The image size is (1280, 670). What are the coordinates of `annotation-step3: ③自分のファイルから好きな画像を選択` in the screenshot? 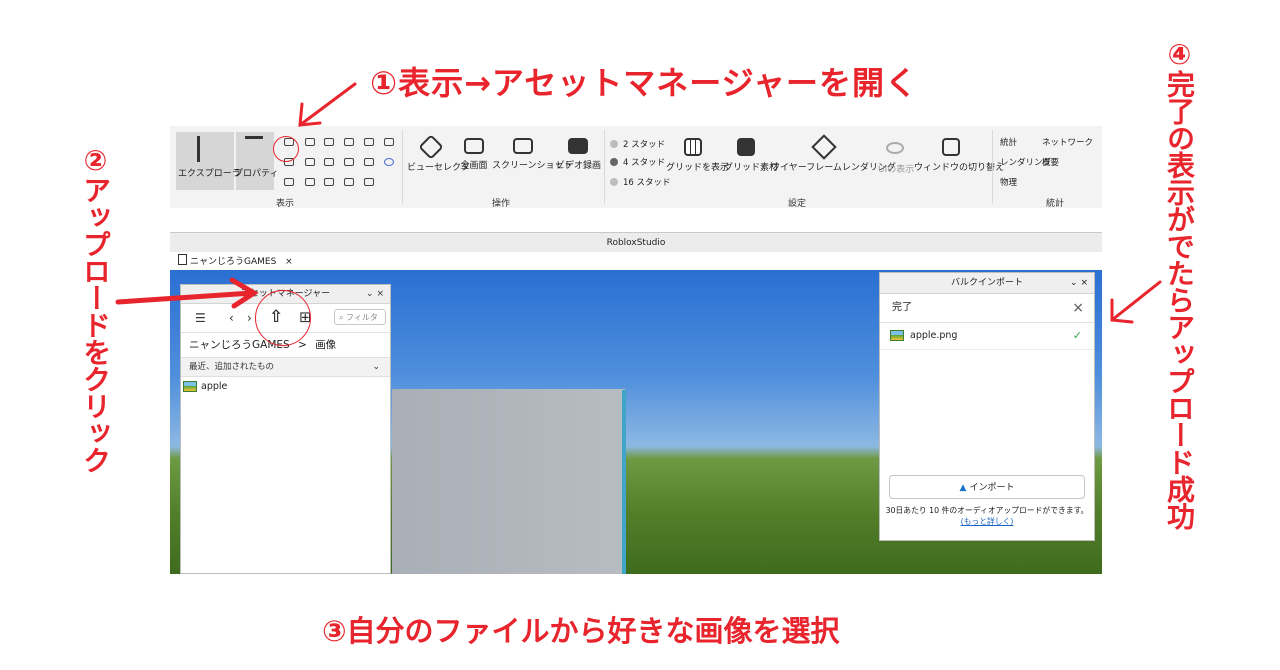 It's located at (581, 631).